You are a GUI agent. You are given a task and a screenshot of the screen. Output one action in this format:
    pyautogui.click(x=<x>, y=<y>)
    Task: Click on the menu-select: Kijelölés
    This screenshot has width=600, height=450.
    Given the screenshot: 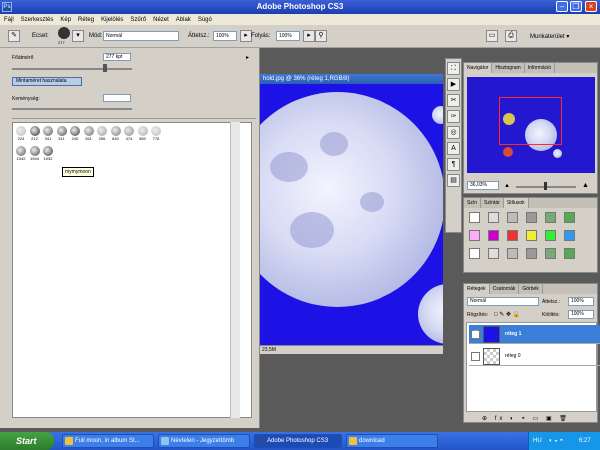 What is the action you would take?
    pyautogui.click(x=112, y=20)
    